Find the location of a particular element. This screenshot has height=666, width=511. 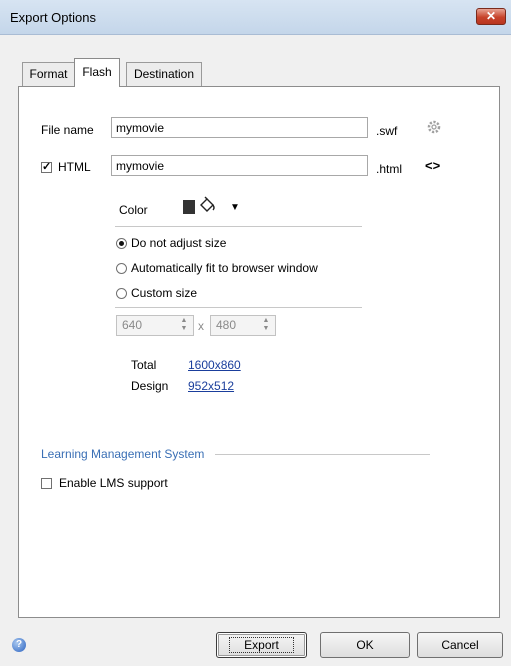

title-bar: Export Options ✕ is located at coordinates (255, 17).